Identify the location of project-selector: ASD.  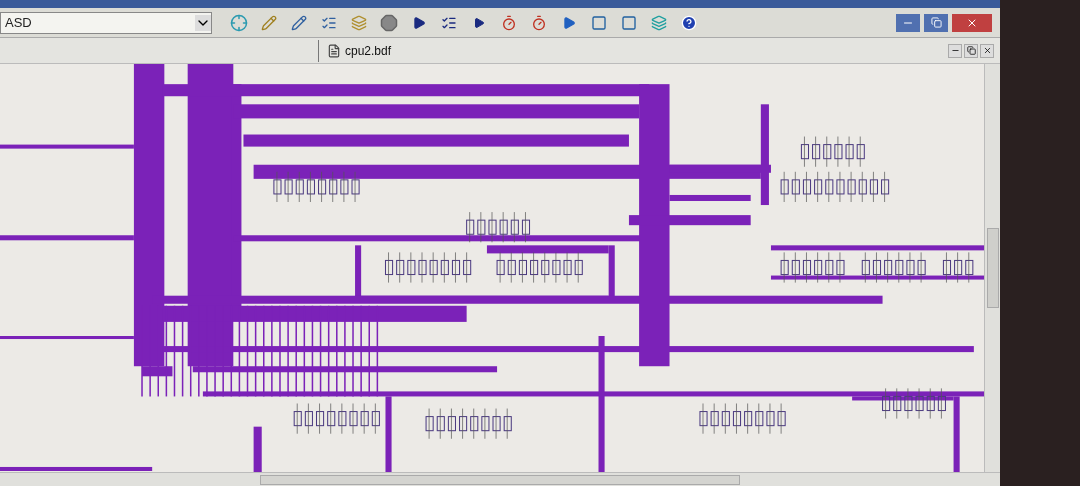
(106, 22).